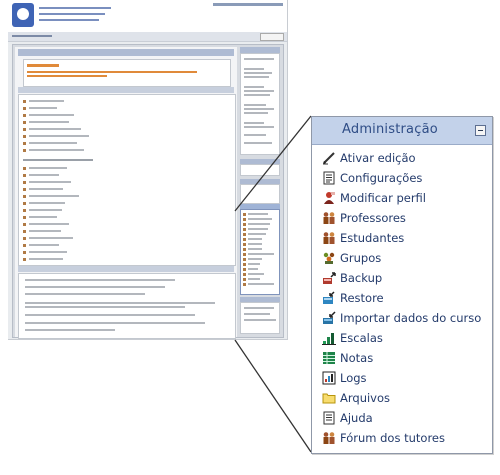 This screenshot has height=475, width=500. I want to click on menu-item-label: Modificar perfil, so click(383, 198).